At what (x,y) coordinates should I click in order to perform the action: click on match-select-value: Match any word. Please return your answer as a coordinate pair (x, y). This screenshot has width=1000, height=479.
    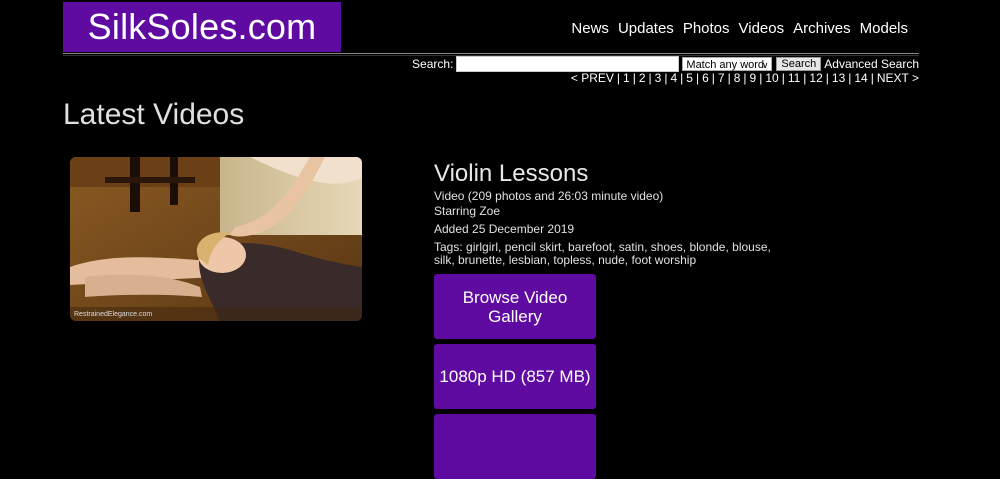
    Looking at the image, I should click on (725, 65).